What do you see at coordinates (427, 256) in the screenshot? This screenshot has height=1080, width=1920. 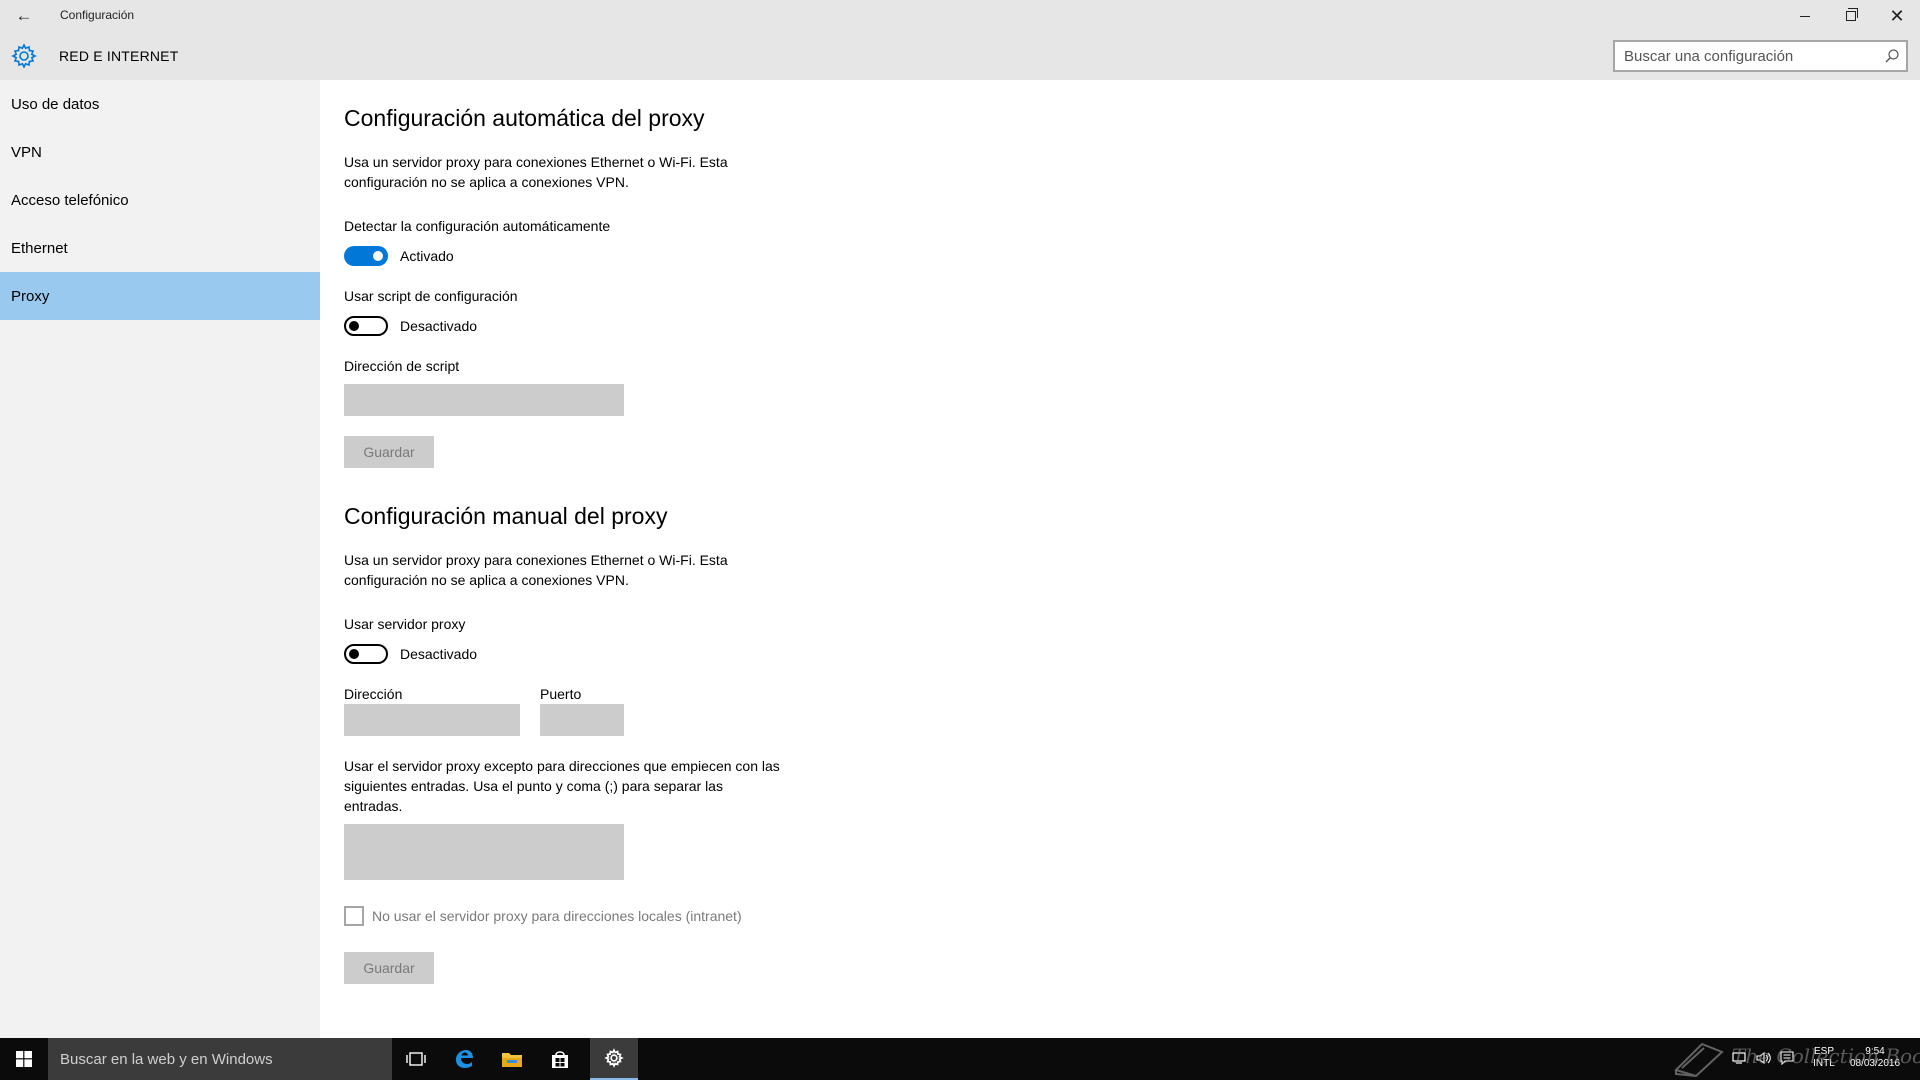 I see `detect-settings-state: Activado` at bounding box center [427, 256].